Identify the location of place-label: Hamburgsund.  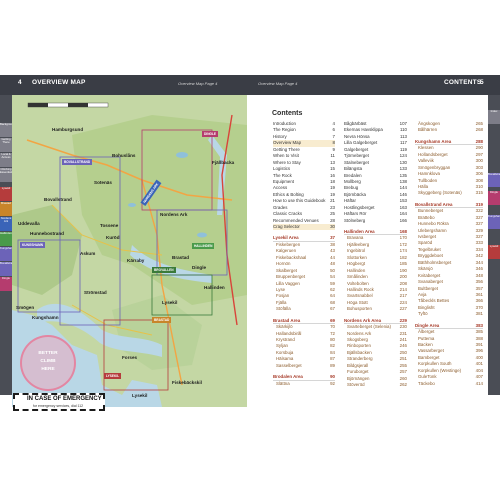
(68, 129).